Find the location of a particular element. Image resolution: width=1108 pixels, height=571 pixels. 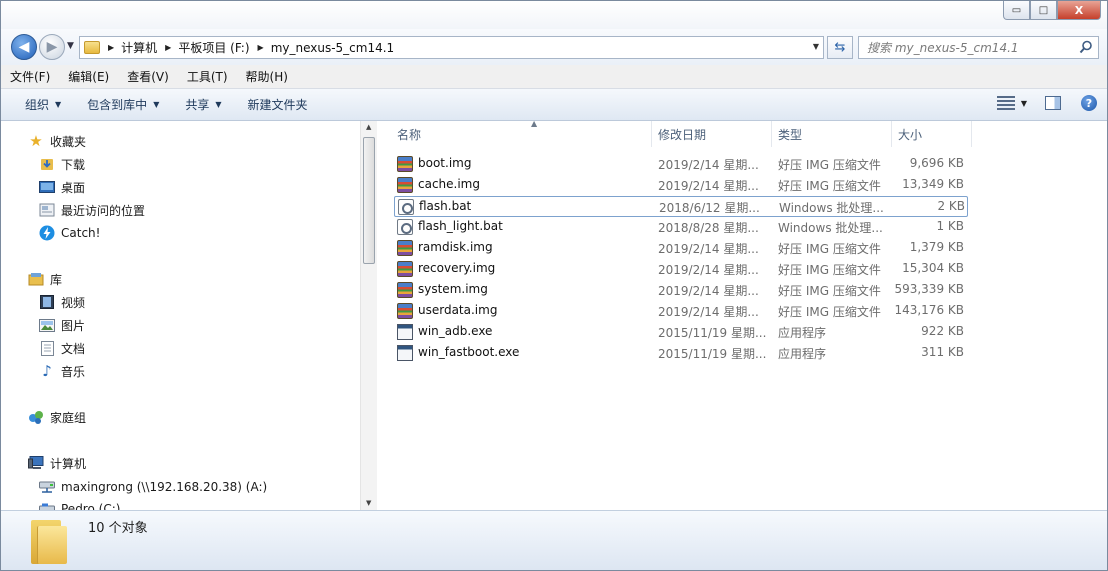

breadcrumb-drive: 平板项目 (F:) is located at coordinates (213, 47).